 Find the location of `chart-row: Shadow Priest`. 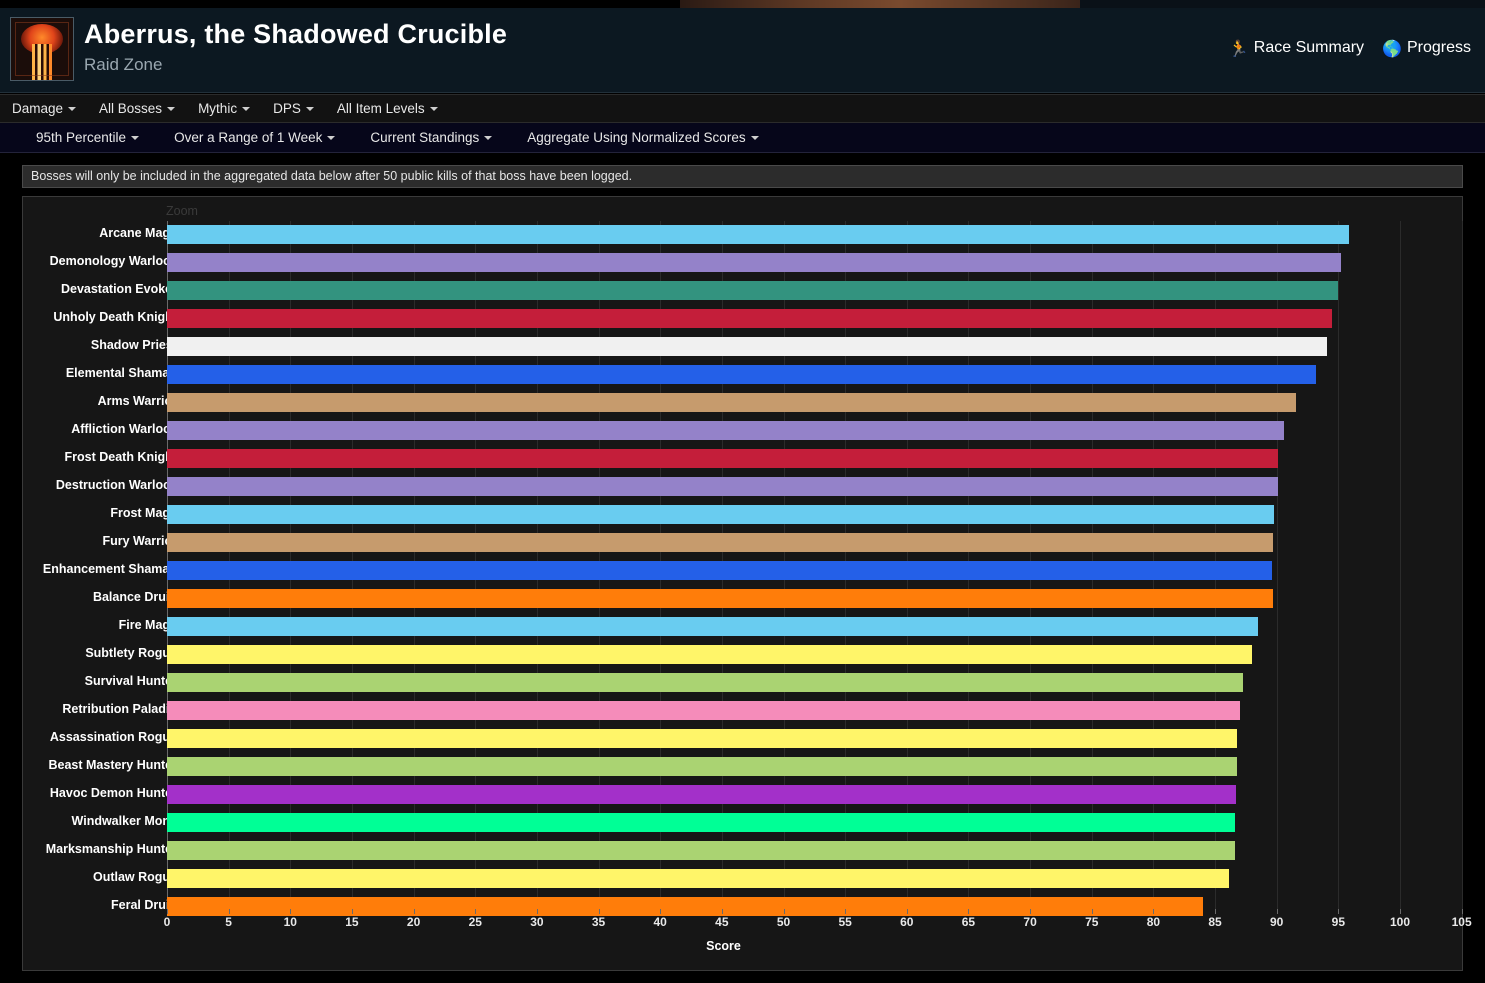

chart-row: Shadow Priest is located at coordinates (743, 347).